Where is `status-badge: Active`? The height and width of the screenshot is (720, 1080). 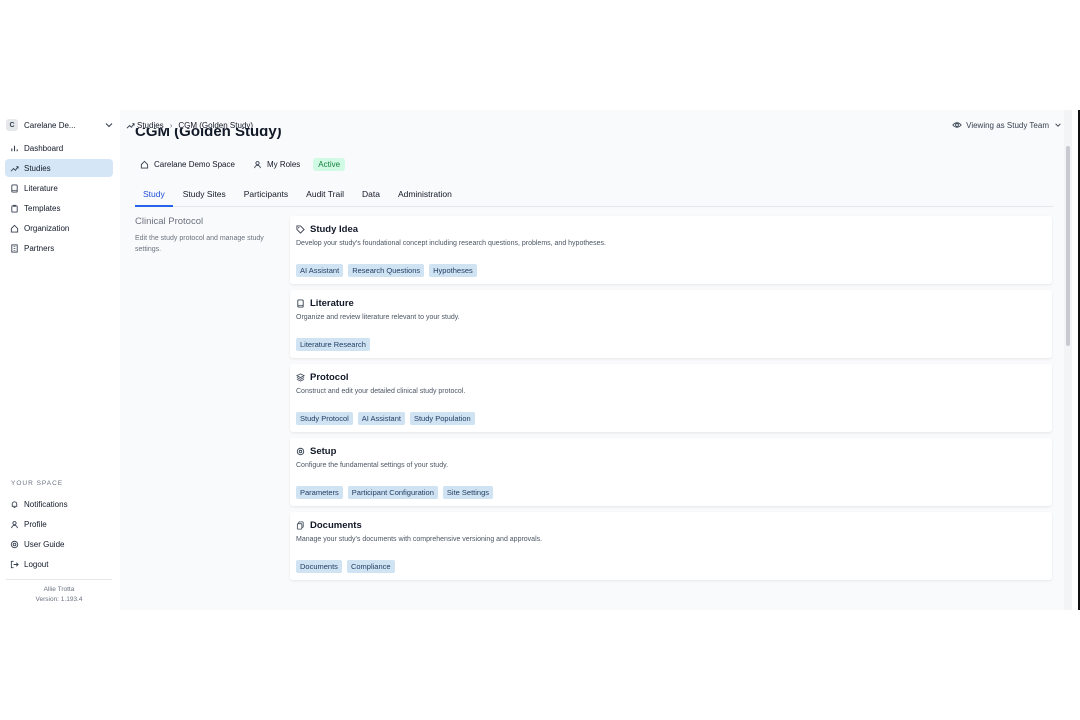 status-badge: Active is located at coordinates (329, 164).